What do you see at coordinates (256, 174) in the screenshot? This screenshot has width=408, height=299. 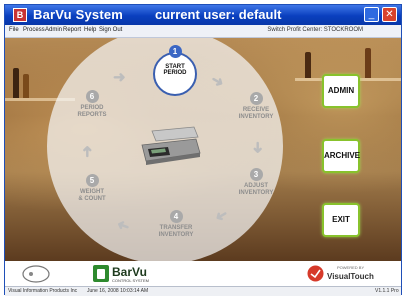 I see `step-number-badge: 3` at bounding box center [256, 174].